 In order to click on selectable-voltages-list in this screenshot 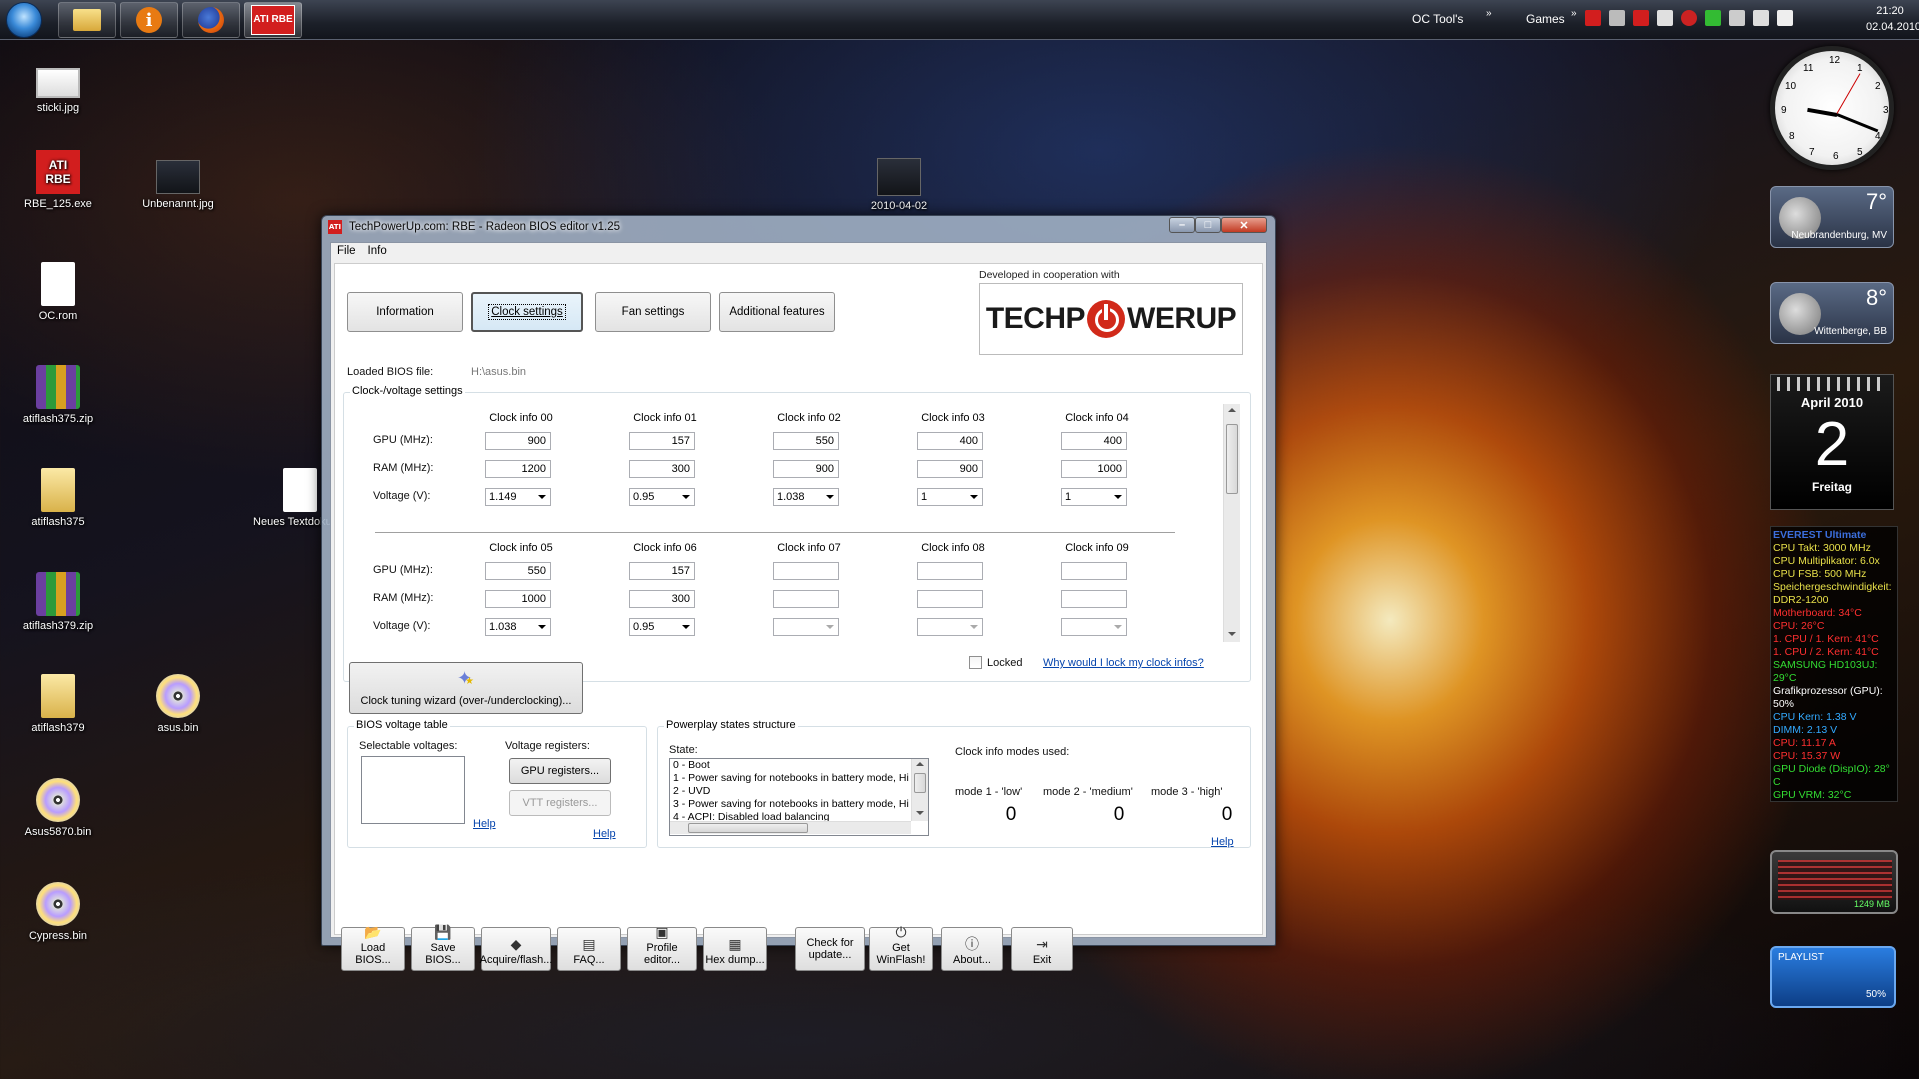, I will do `click(413, 790)`.